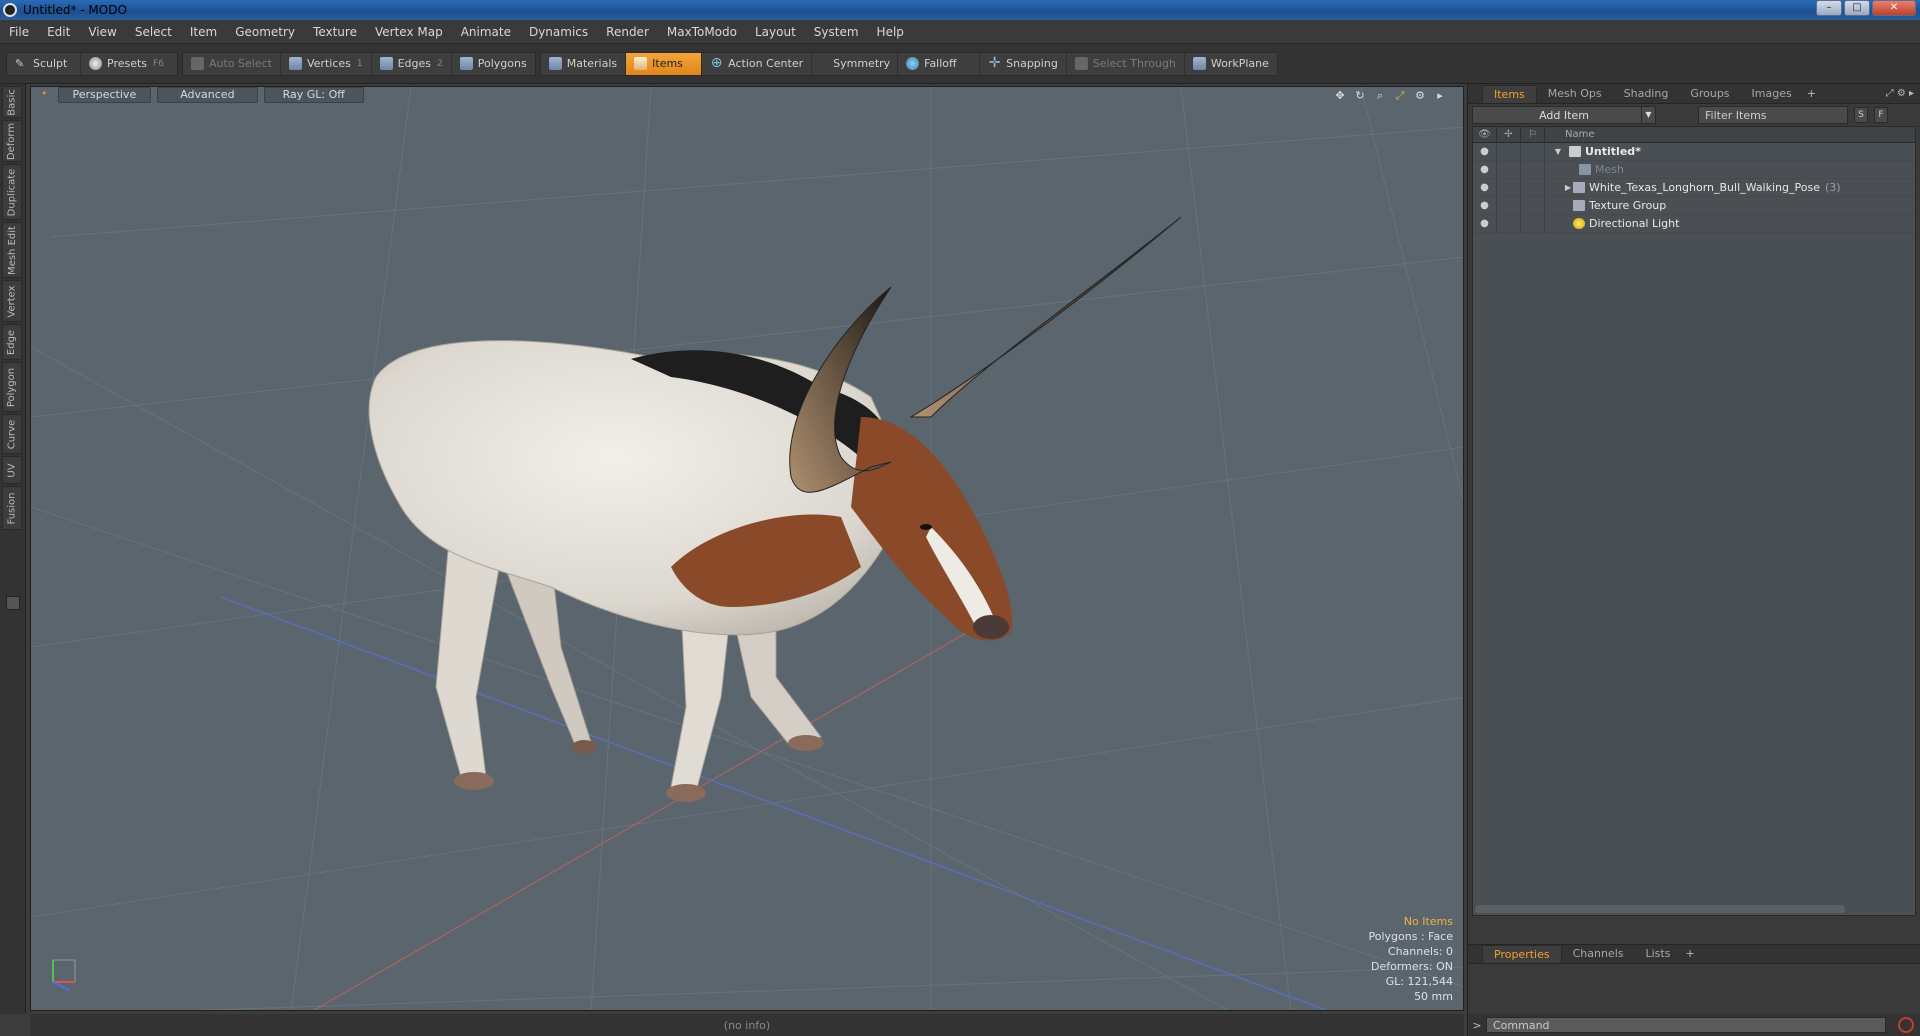 This screenshot has height=1036, width=1920. What do you see at coordinates (1772, 94) in the screenshot?
I see `tab-images: Images` at bounding box center [1772, 94].